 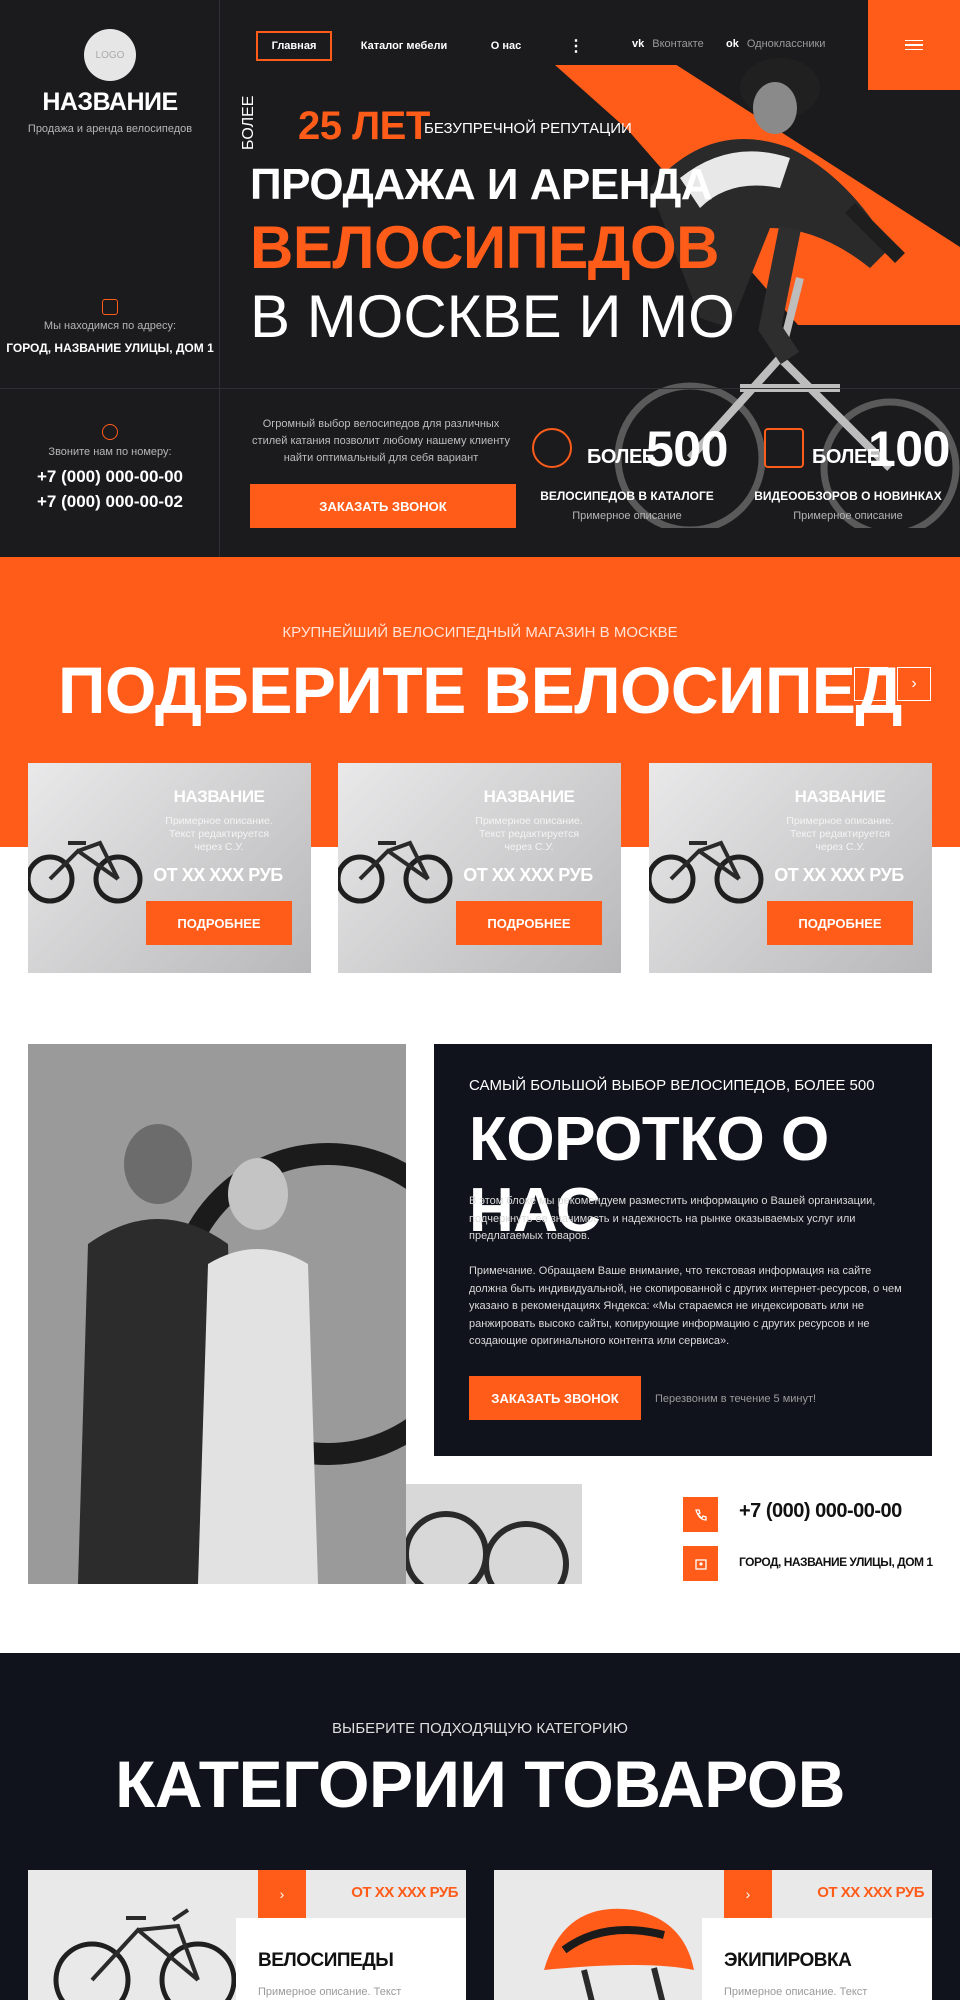 I want to click on category-name: ЭКИПИРОВКА, so click(x=788, y=1960).